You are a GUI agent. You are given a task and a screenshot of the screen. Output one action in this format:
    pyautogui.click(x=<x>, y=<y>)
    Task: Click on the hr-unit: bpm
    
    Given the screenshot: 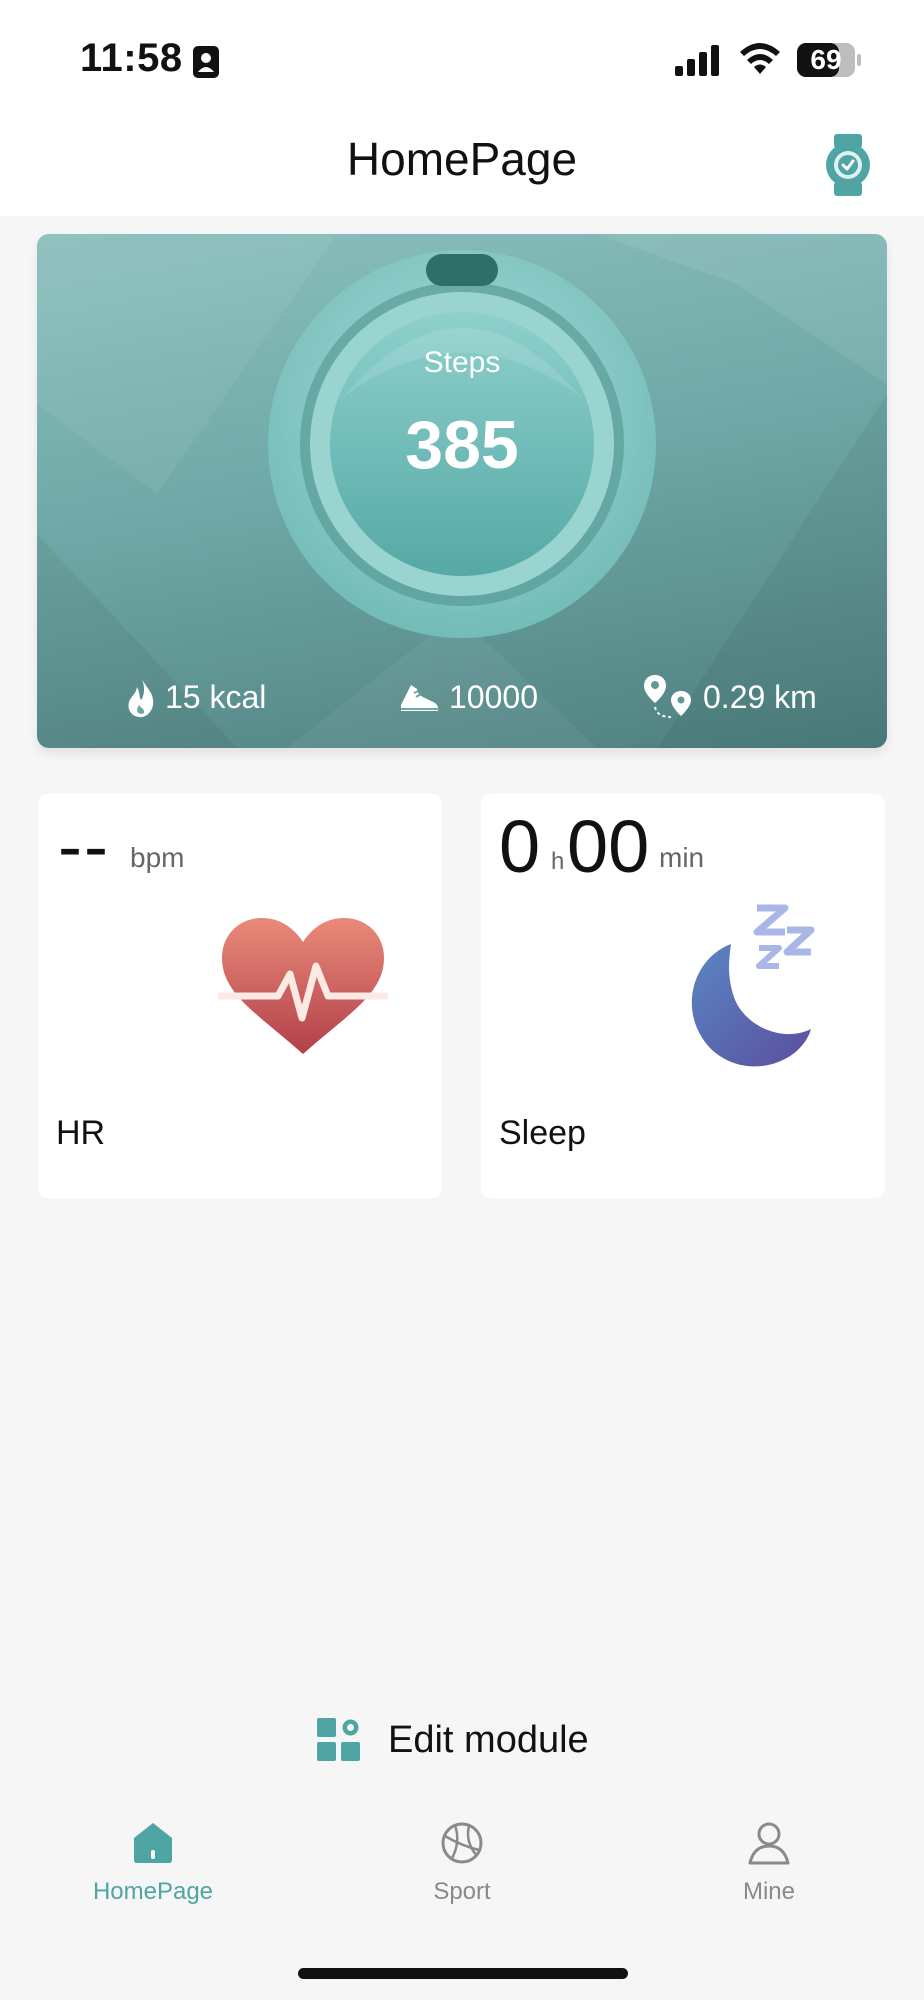 What is the action you would take?
    pyautogui.click(x=157, y=857)
    